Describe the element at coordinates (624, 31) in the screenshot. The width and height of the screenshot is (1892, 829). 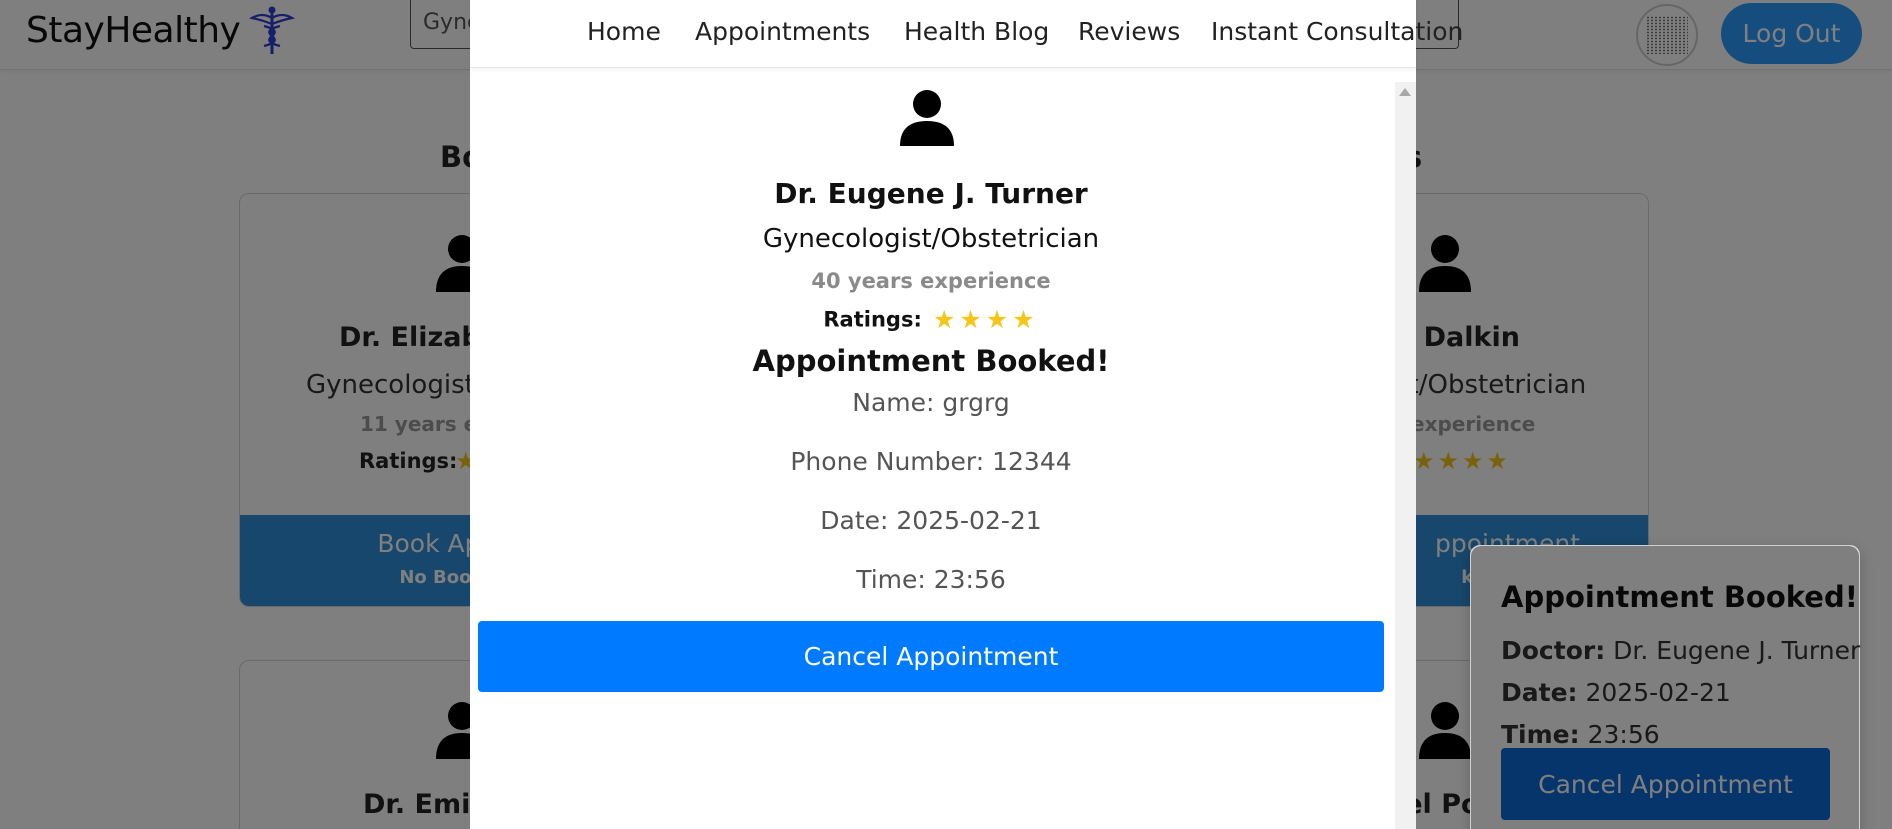
I see `nav-home: Home` at that location.